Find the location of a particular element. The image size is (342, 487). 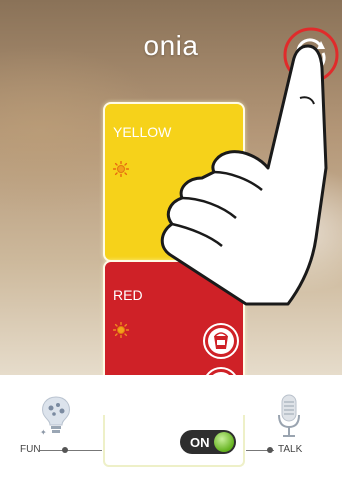

talk-label: TALK is located at coordinates (290, 449).